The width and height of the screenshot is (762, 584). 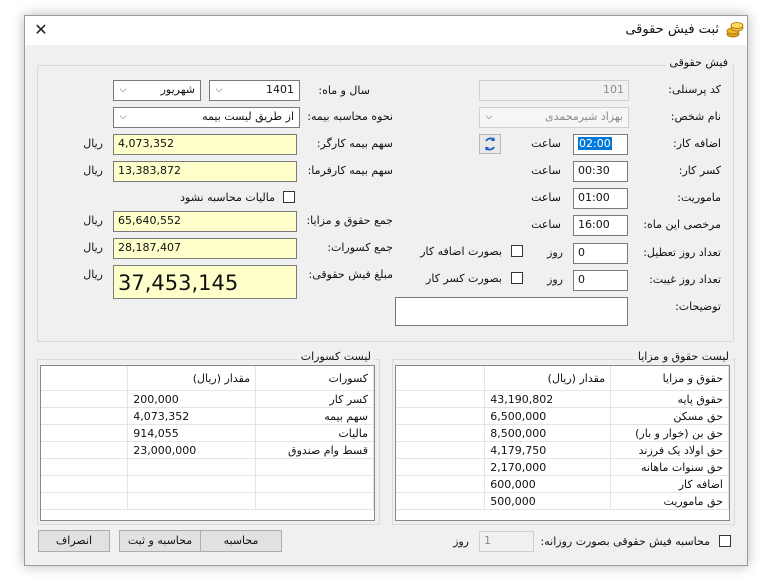 I want to click on deduction-item-name: قسط وام صندوق, so click(x=314, y=450).